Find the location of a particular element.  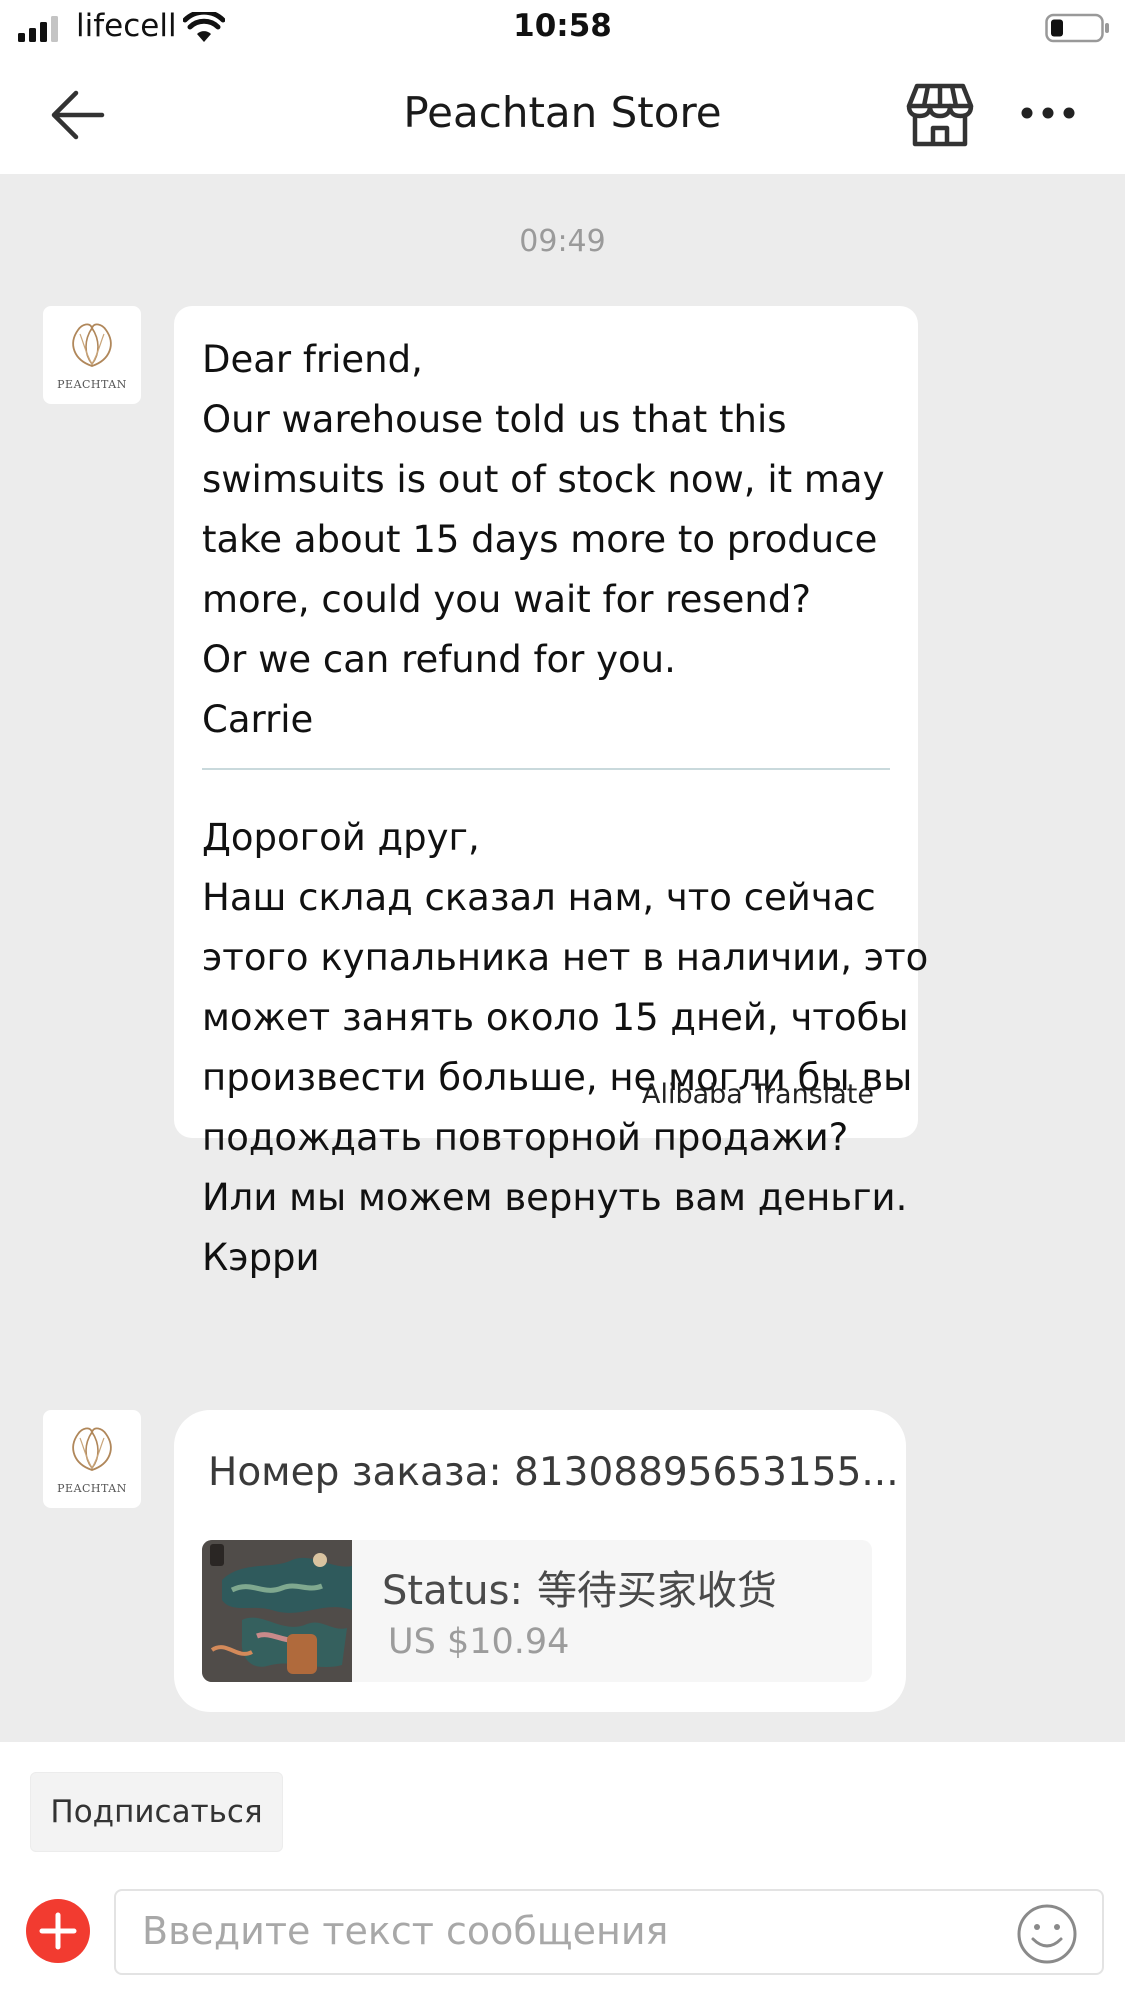

message-line: more, could you wait for resend? is located at coordinates (506, 599).